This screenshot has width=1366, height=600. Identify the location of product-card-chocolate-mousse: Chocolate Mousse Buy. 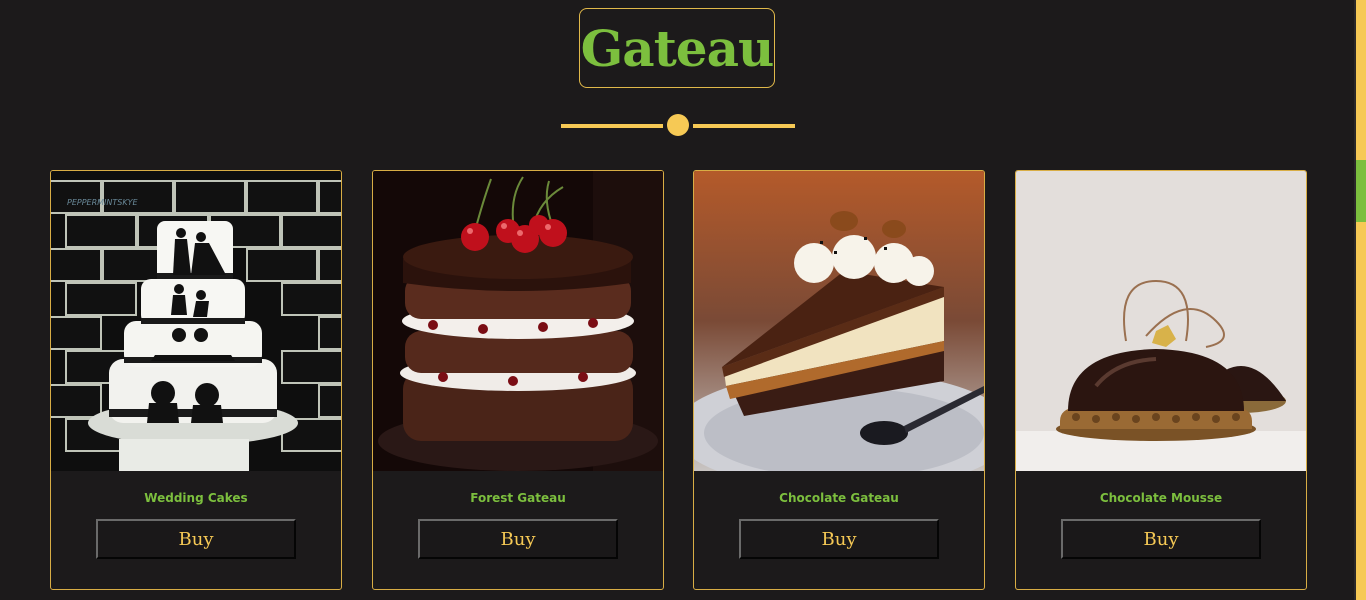
(1161, 380).